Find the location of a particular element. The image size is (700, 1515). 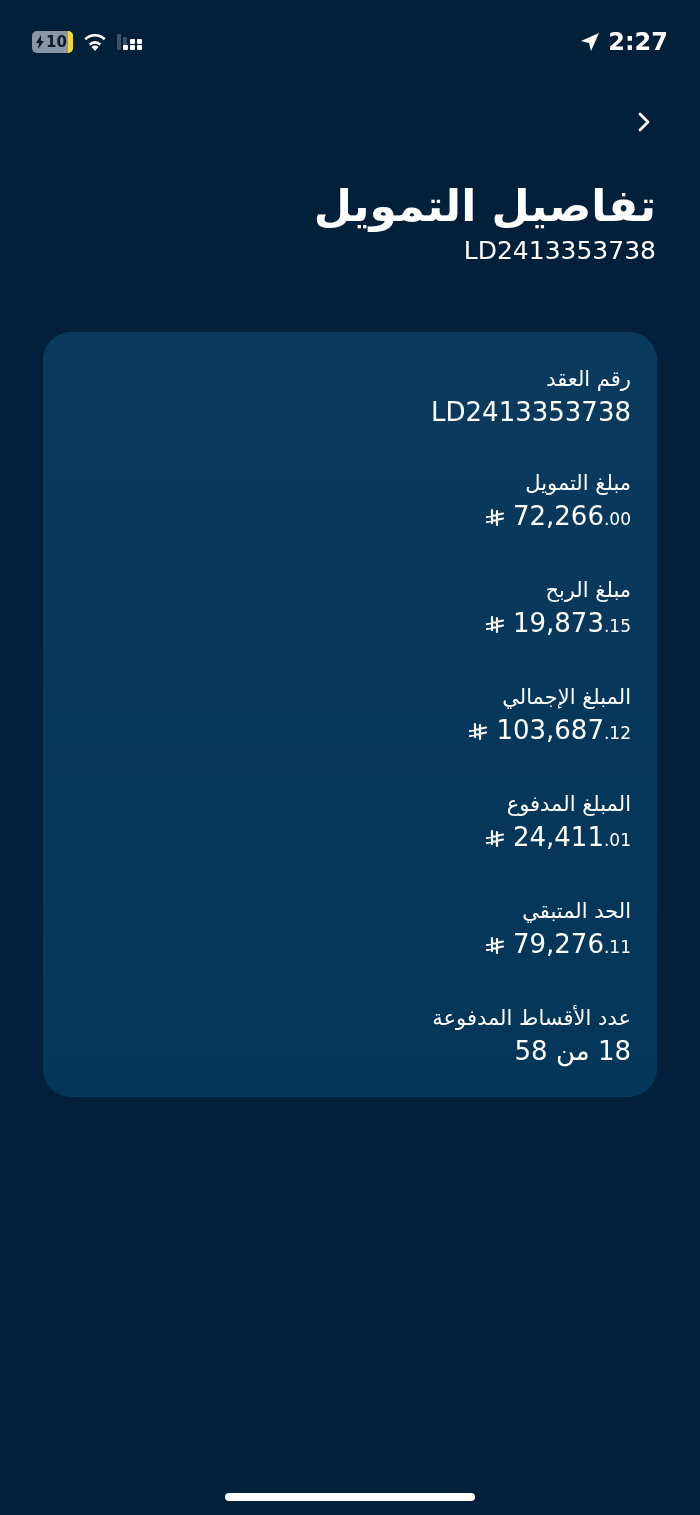

detail-label: المبلغ الإجمالي is located at coordinates (566, 697).